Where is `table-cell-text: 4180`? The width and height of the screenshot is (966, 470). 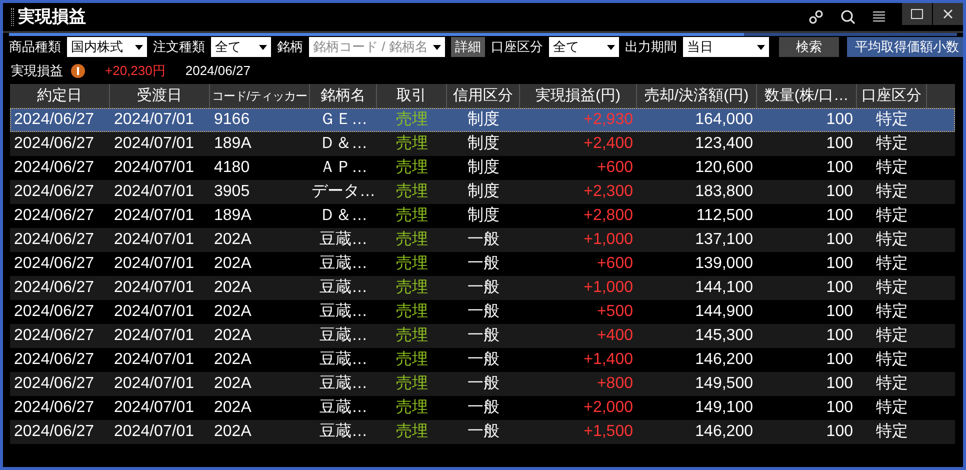
table-cell-text: 4180 is located at coordinates (232, 168).